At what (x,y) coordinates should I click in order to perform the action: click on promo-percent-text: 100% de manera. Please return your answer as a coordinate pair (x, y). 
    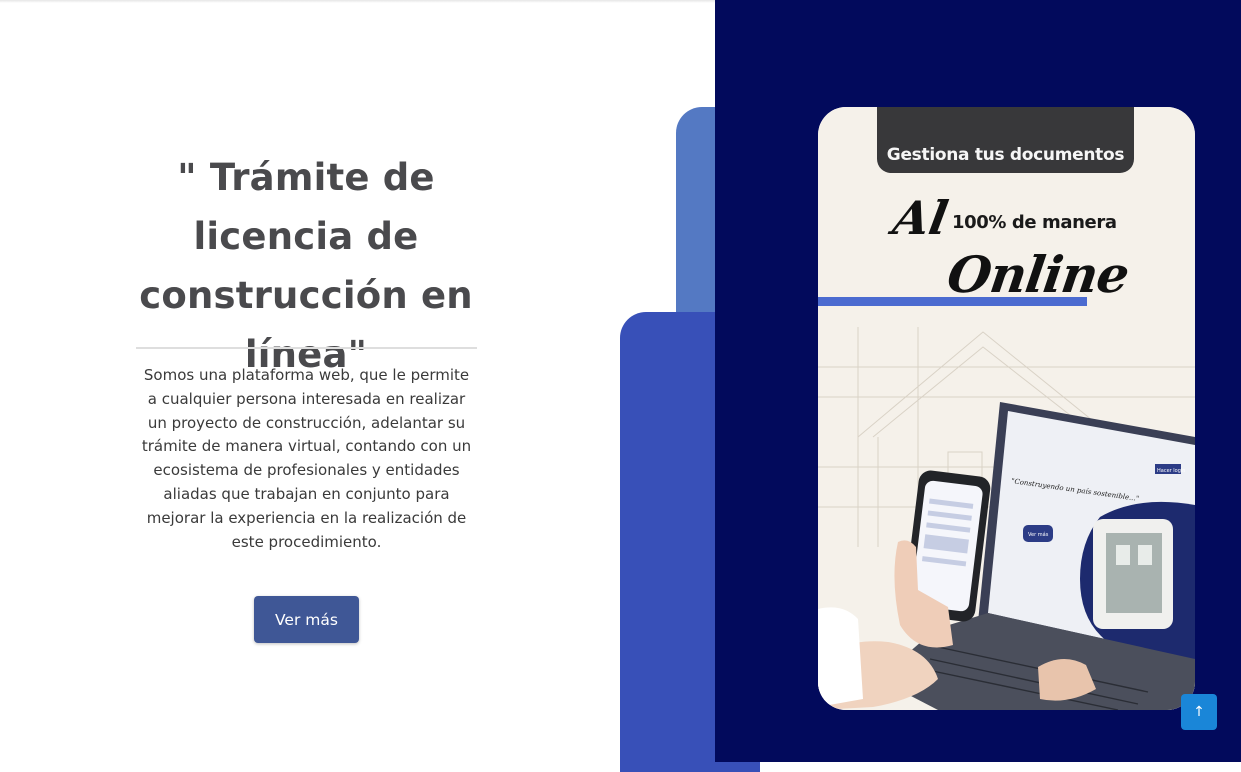
    Looking at the image, I should click on (1034, 222).